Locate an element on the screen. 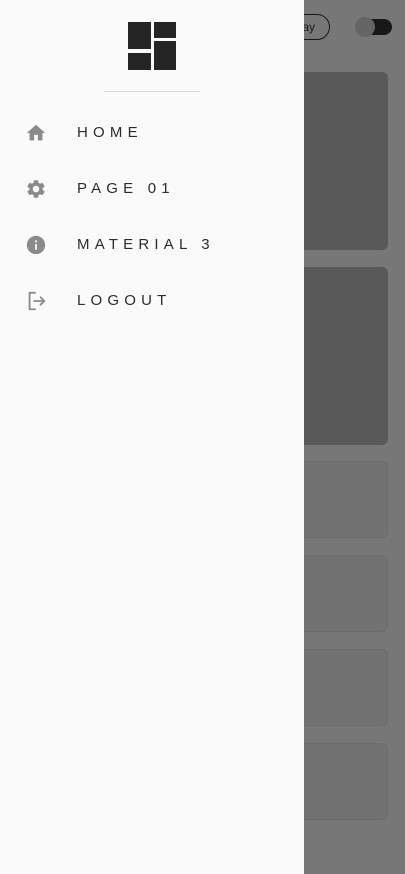 Image resolution: width=405 pixels, height=874 pixels. drawer-item-material-3: MATERIAL 3 is located at coordinates (152, 245).